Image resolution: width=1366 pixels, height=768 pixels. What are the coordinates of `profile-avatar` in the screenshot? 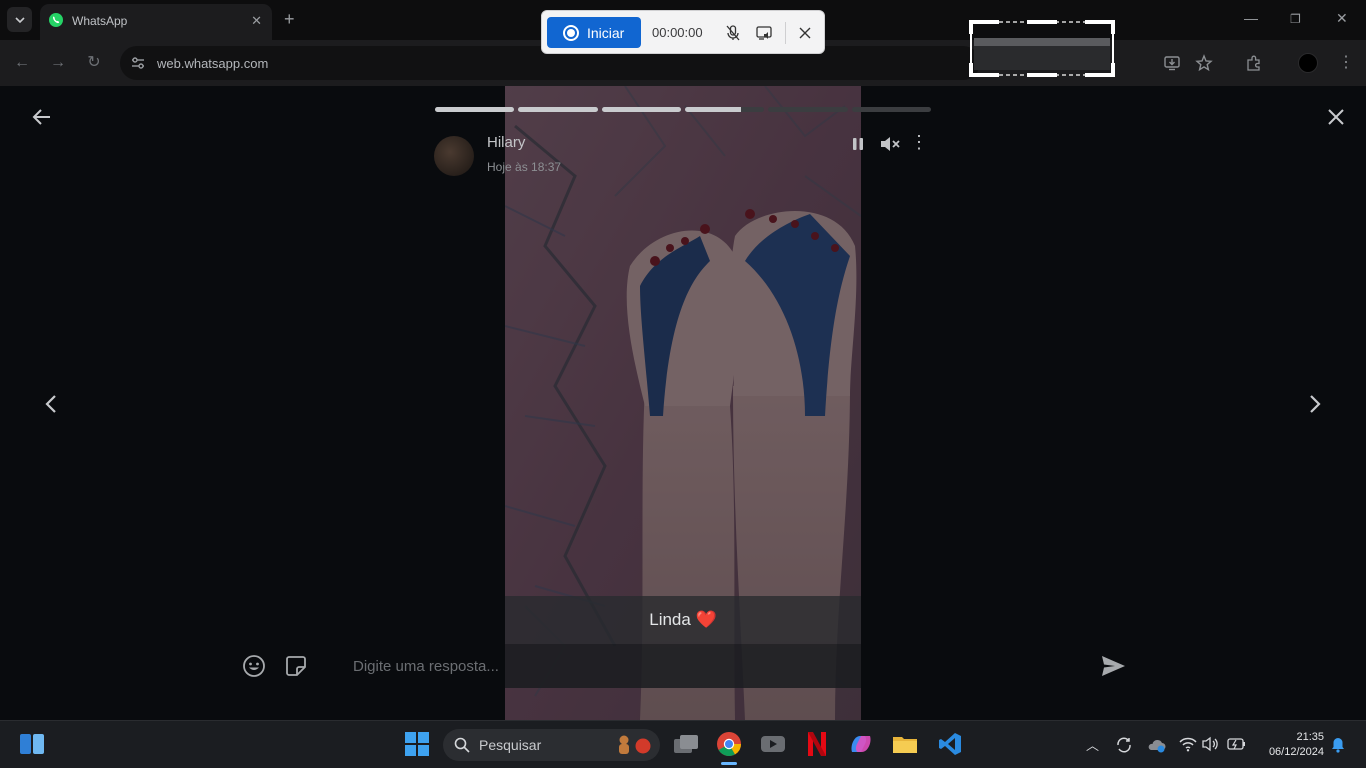 It's located at (1308, 63).